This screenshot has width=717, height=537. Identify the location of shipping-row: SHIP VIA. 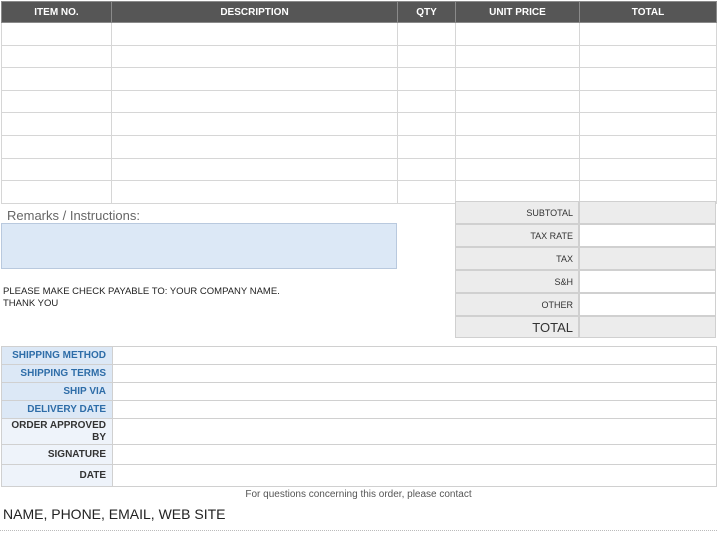
(359, 391).